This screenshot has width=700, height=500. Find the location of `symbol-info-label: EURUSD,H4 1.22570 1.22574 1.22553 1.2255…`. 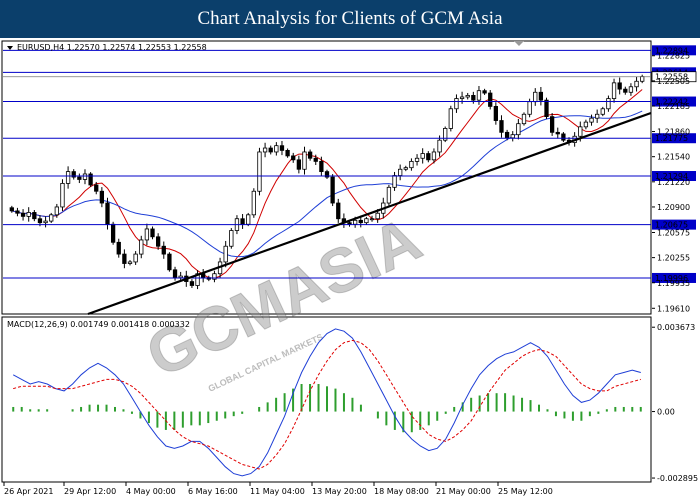

symbol-info-label: EURUSD,H4 1.22570 1.22574 1.22553 1.2255… is located at coordinates (112, 47).